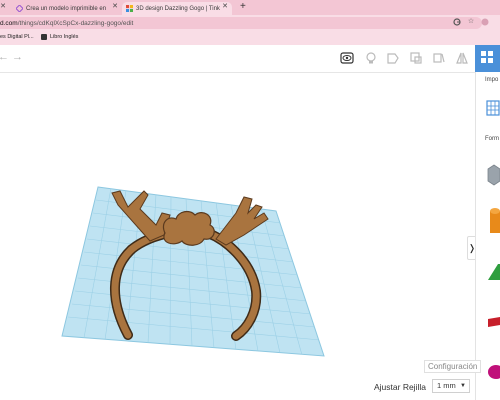 Image resolution: width=500 pixels, height=400 pixels. I want to click on snap-grid-select: 1 mm ▼, so click(451, 386).